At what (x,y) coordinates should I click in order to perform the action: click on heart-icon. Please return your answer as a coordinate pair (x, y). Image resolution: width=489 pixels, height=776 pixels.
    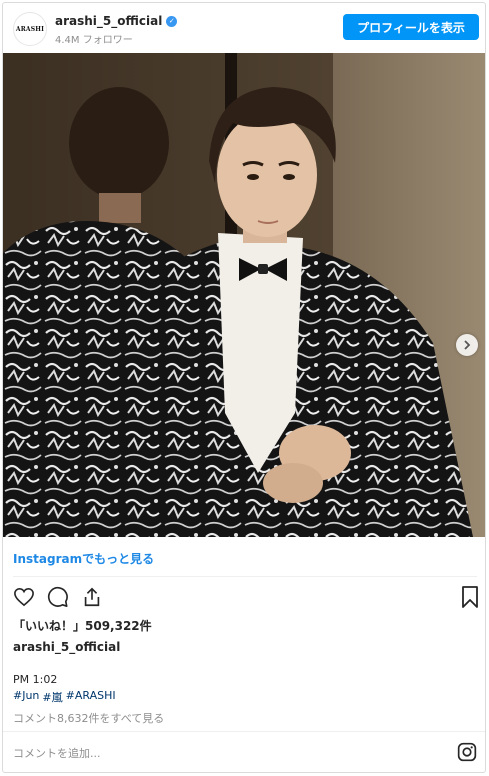
    Looking at the image, I should click on (24, 597).